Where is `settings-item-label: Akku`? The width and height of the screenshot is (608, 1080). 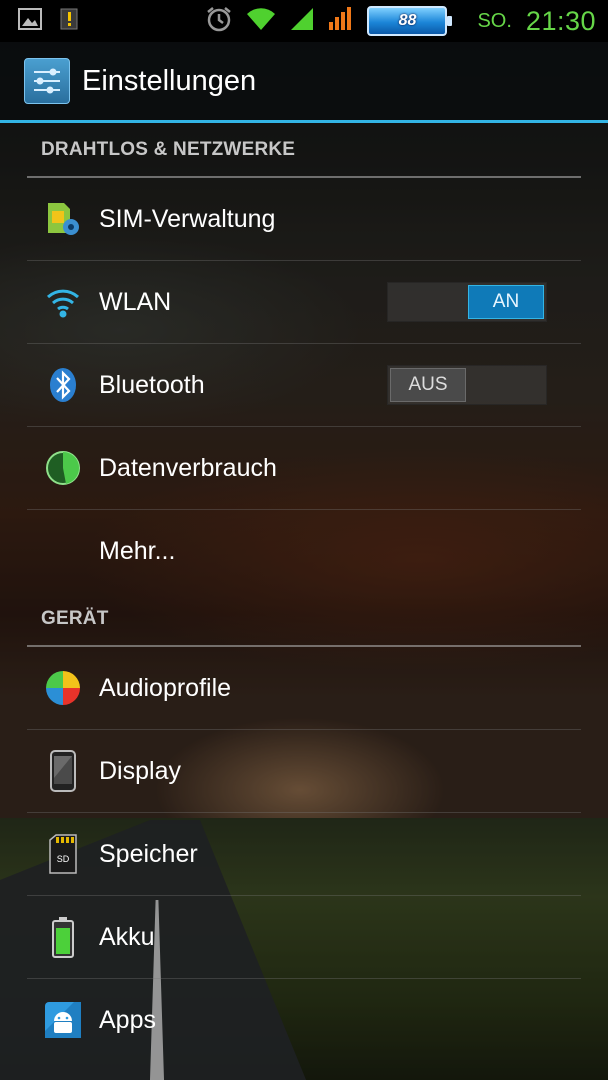 settings-item-label: Akku is located at coordinates (127, 936).